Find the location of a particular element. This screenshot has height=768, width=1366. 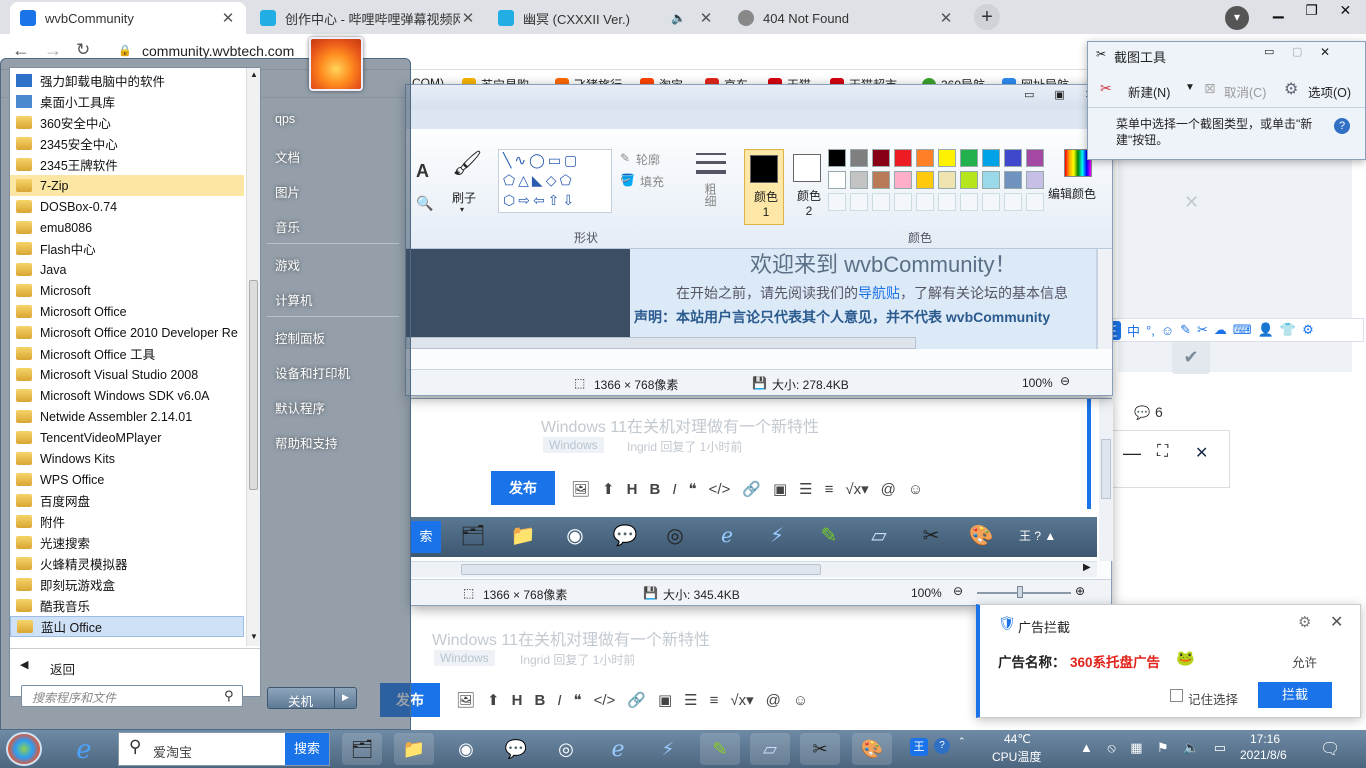

search-button: 搜索 is located at coordinates (307, 749).